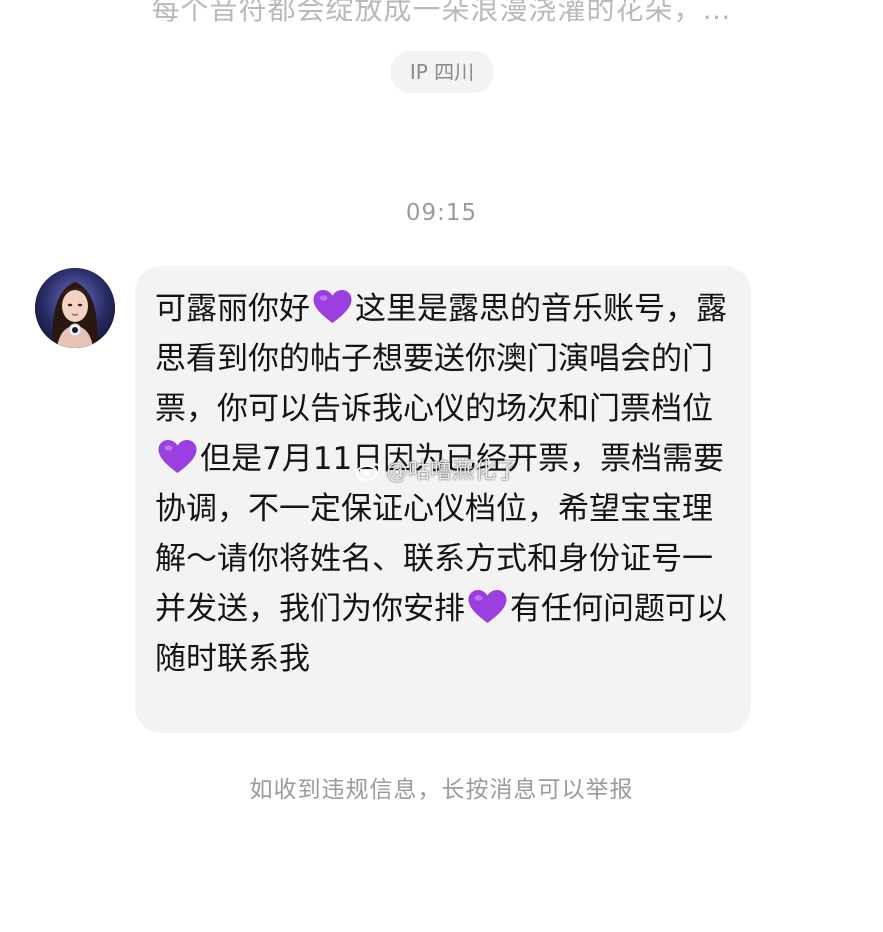  I want to click on message-timestamp: 09:15, so click(441, 213).